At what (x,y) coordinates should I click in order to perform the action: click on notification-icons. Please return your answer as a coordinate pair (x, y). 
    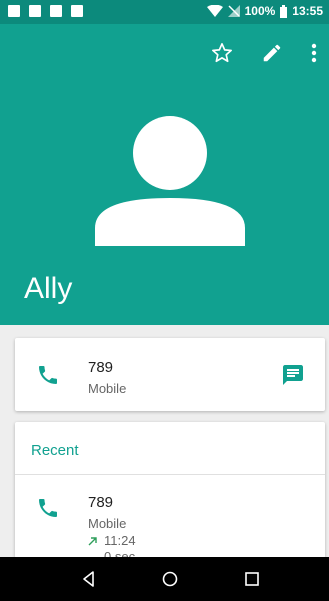
    Looking at the image, I should click on (45, 11).